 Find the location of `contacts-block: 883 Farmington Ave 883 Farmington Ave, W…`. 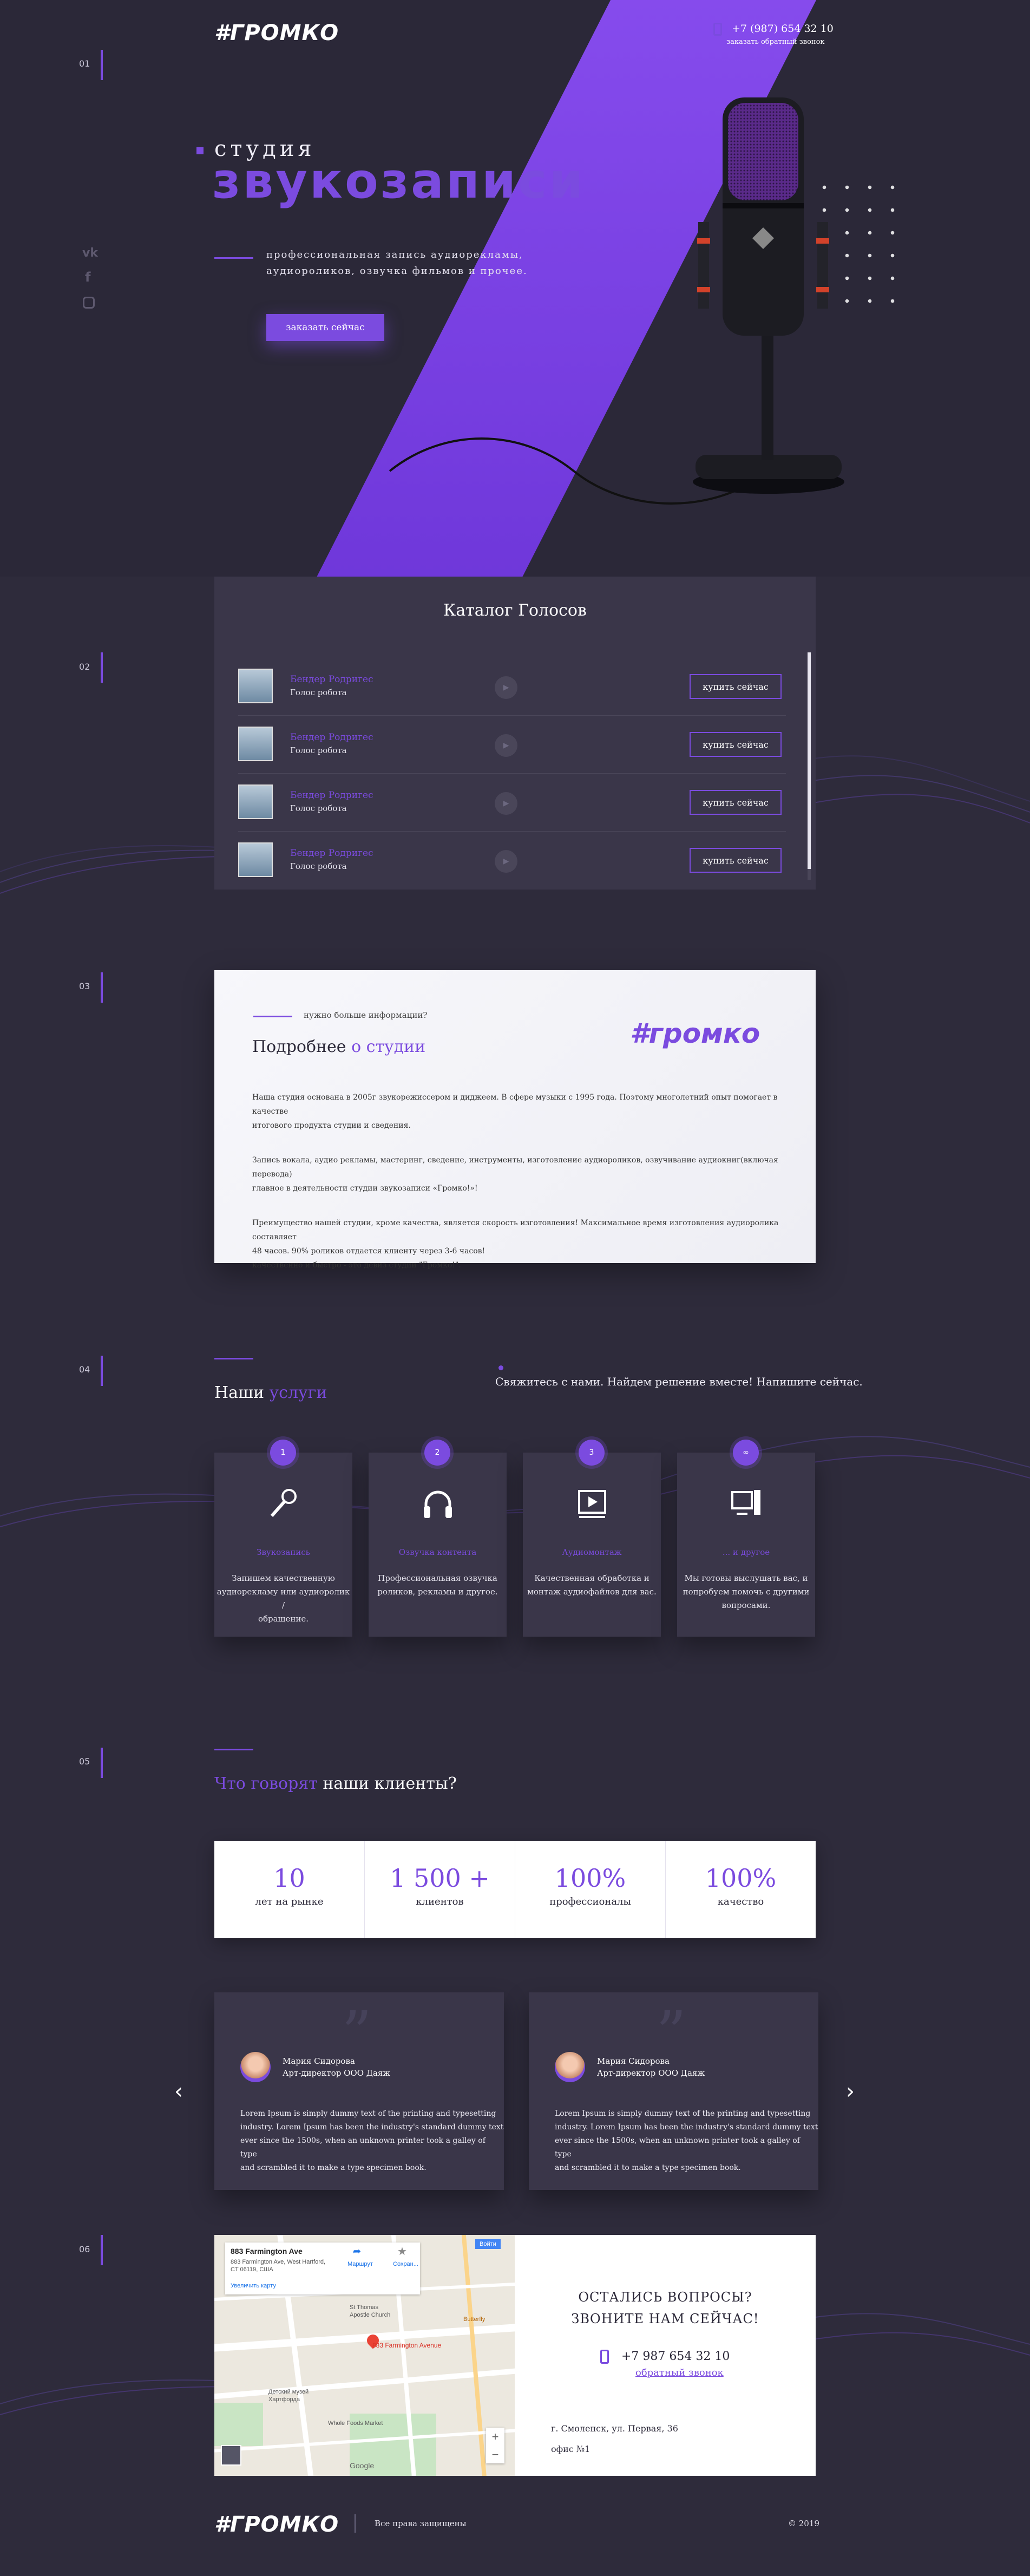

contacts-block: 883 Farmington Ave 883 Farmington Ave, W… is located at coordinates (515, 2355).